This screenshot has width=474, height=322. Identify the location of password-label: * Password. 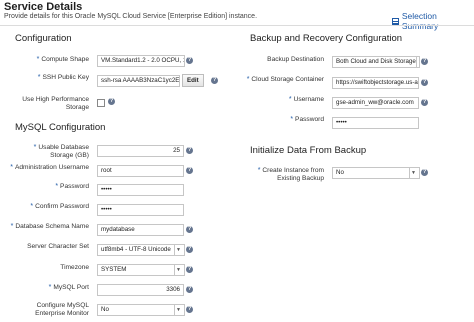
(72, 186).